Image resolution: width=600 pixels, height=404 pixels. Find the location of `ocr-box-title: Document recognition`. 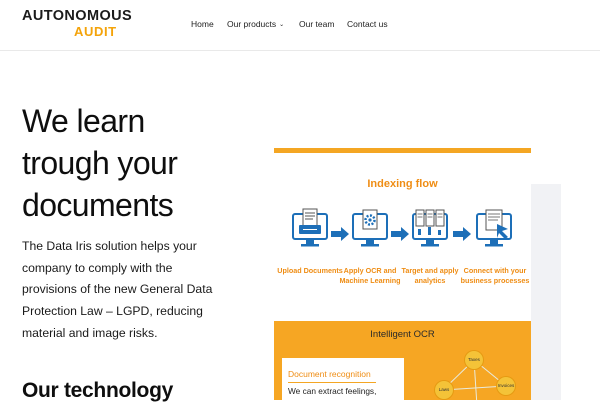

ocr-box-title: Document recognition is located at coordinates (329, 374).